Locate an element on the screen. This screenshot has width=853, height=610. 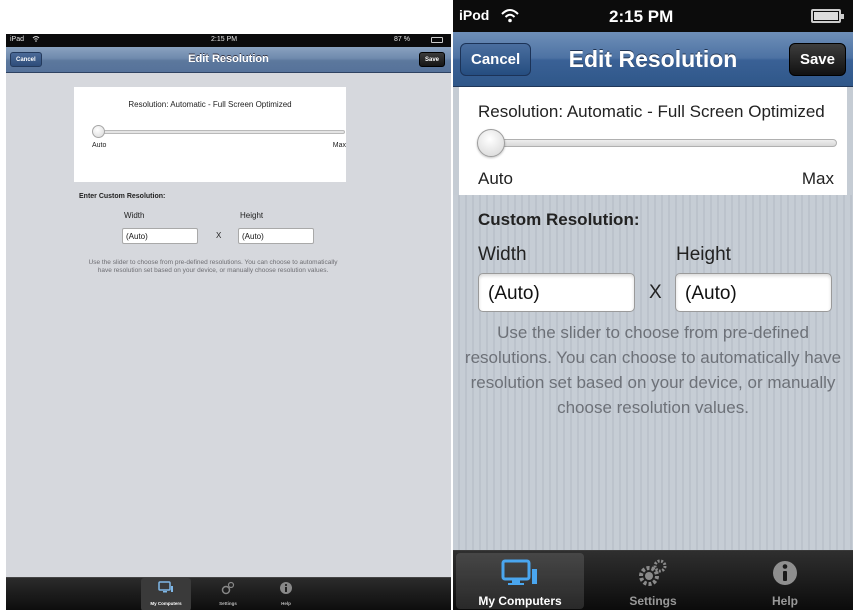
custom-resolution-header: Custom Resolution: is located at coordinates (559, 219).